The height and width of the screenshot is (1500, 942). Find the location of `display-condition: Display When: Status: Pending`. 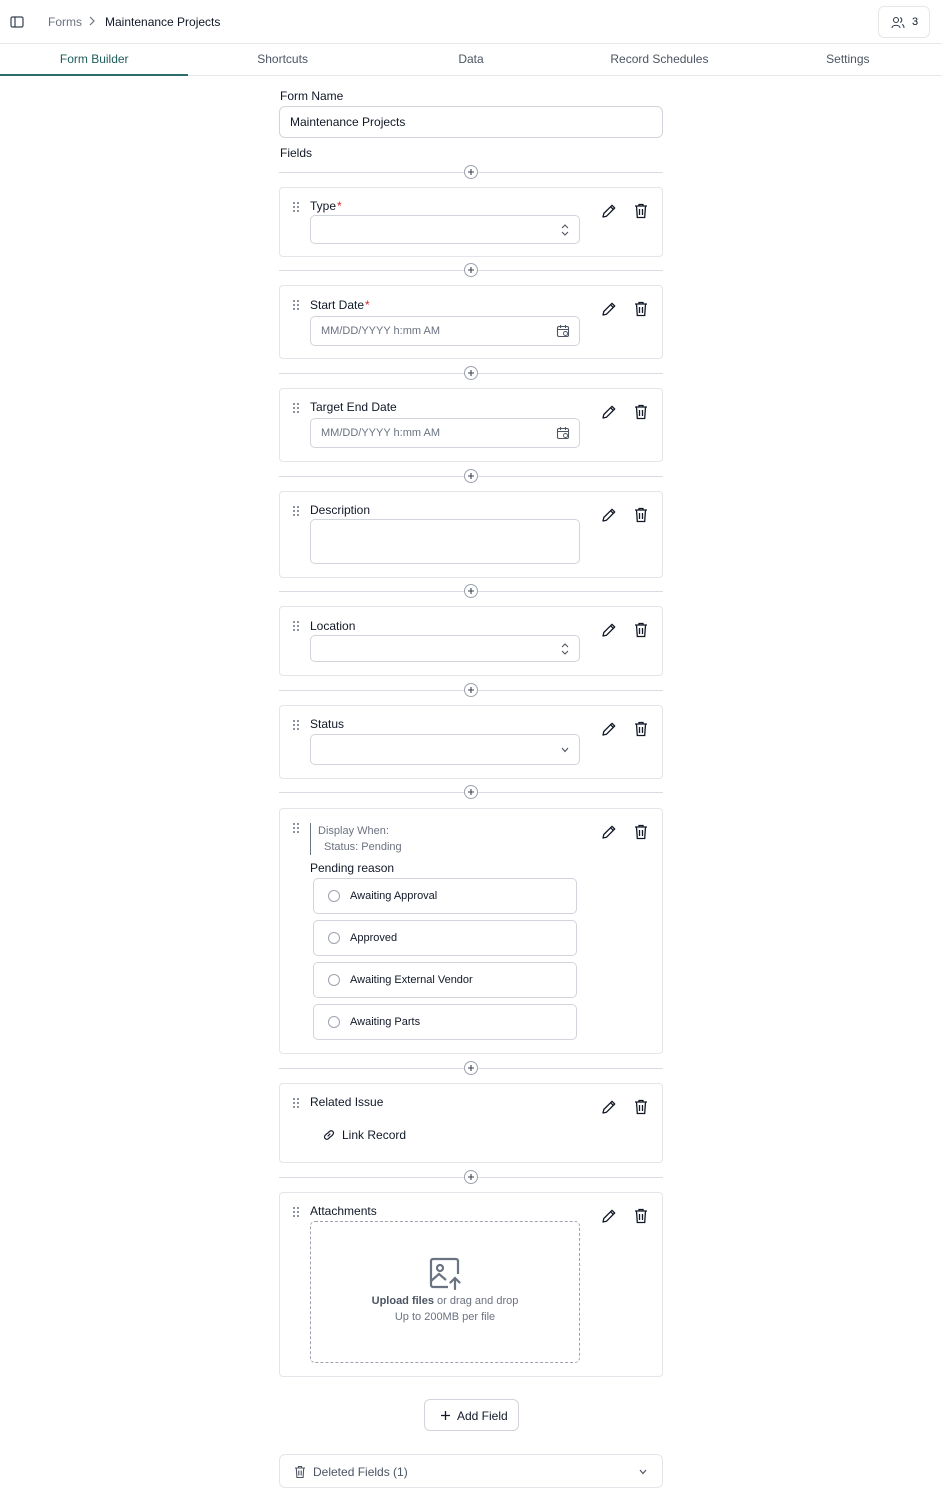

display-condition: Display When: Status: Pending is located at coordinates (356, 839).